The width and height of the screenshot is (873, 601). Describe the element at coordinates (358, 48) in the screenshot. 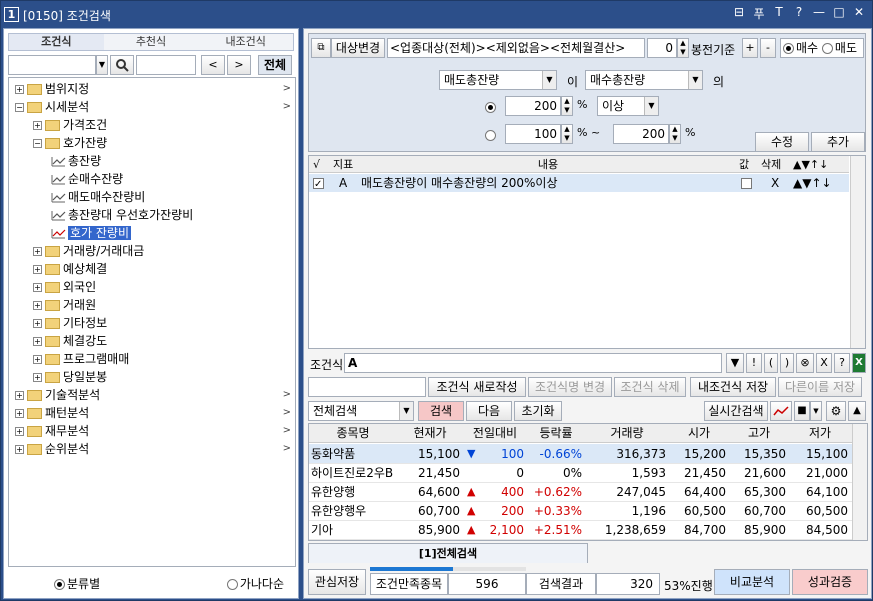

I see `target-change-button: 대상변경` at that location.